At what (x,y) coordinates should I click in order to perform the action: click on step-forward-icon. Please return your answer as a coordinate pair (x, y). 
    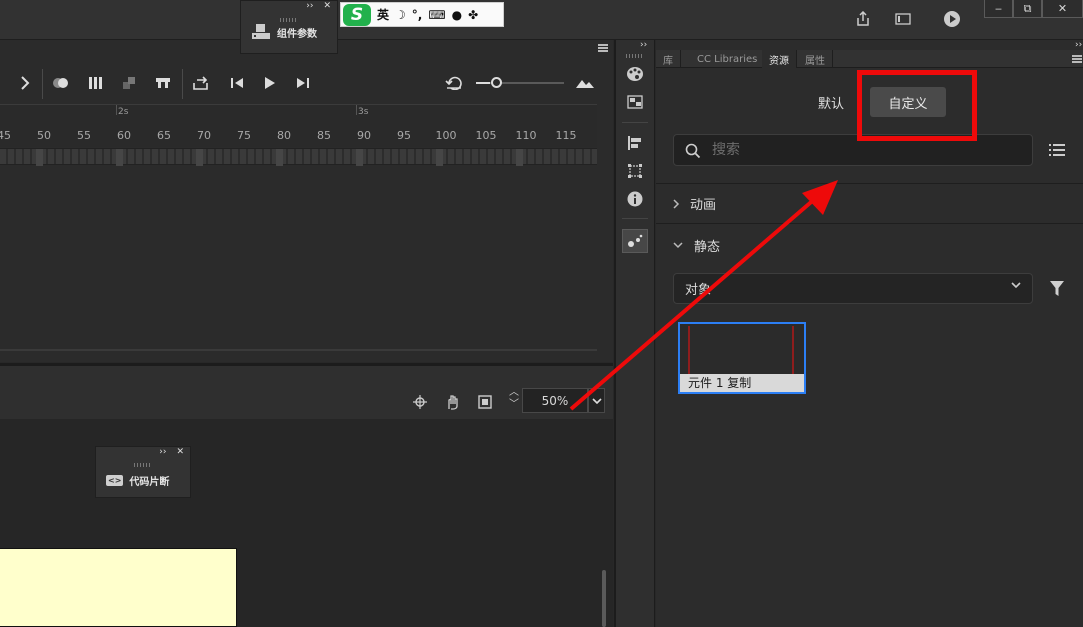
    Looking at the image, I should click on (303, 83).